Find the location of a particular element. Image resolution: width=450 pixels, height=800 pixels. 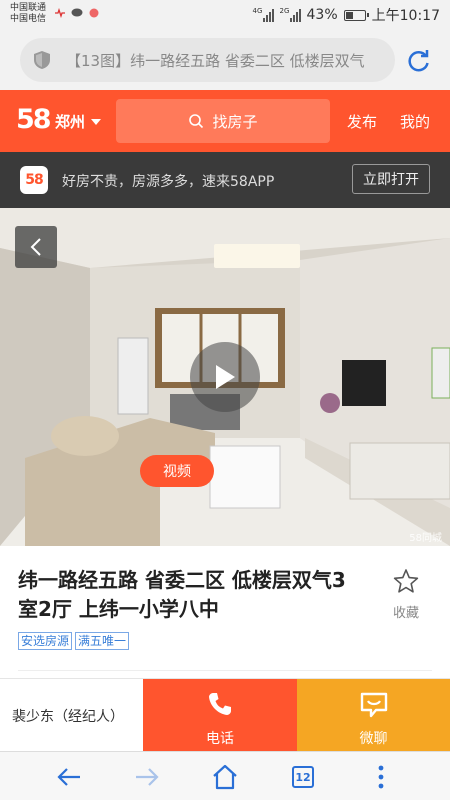

battery-percent: 43% is located at coordinates (322, 15).